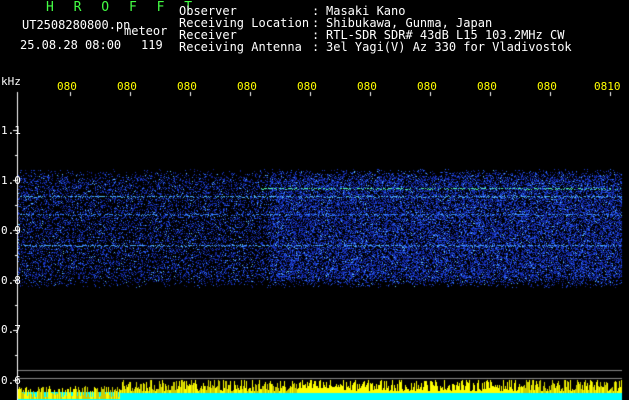  I want to click on y-tick: 1.1, so click(11, 130).